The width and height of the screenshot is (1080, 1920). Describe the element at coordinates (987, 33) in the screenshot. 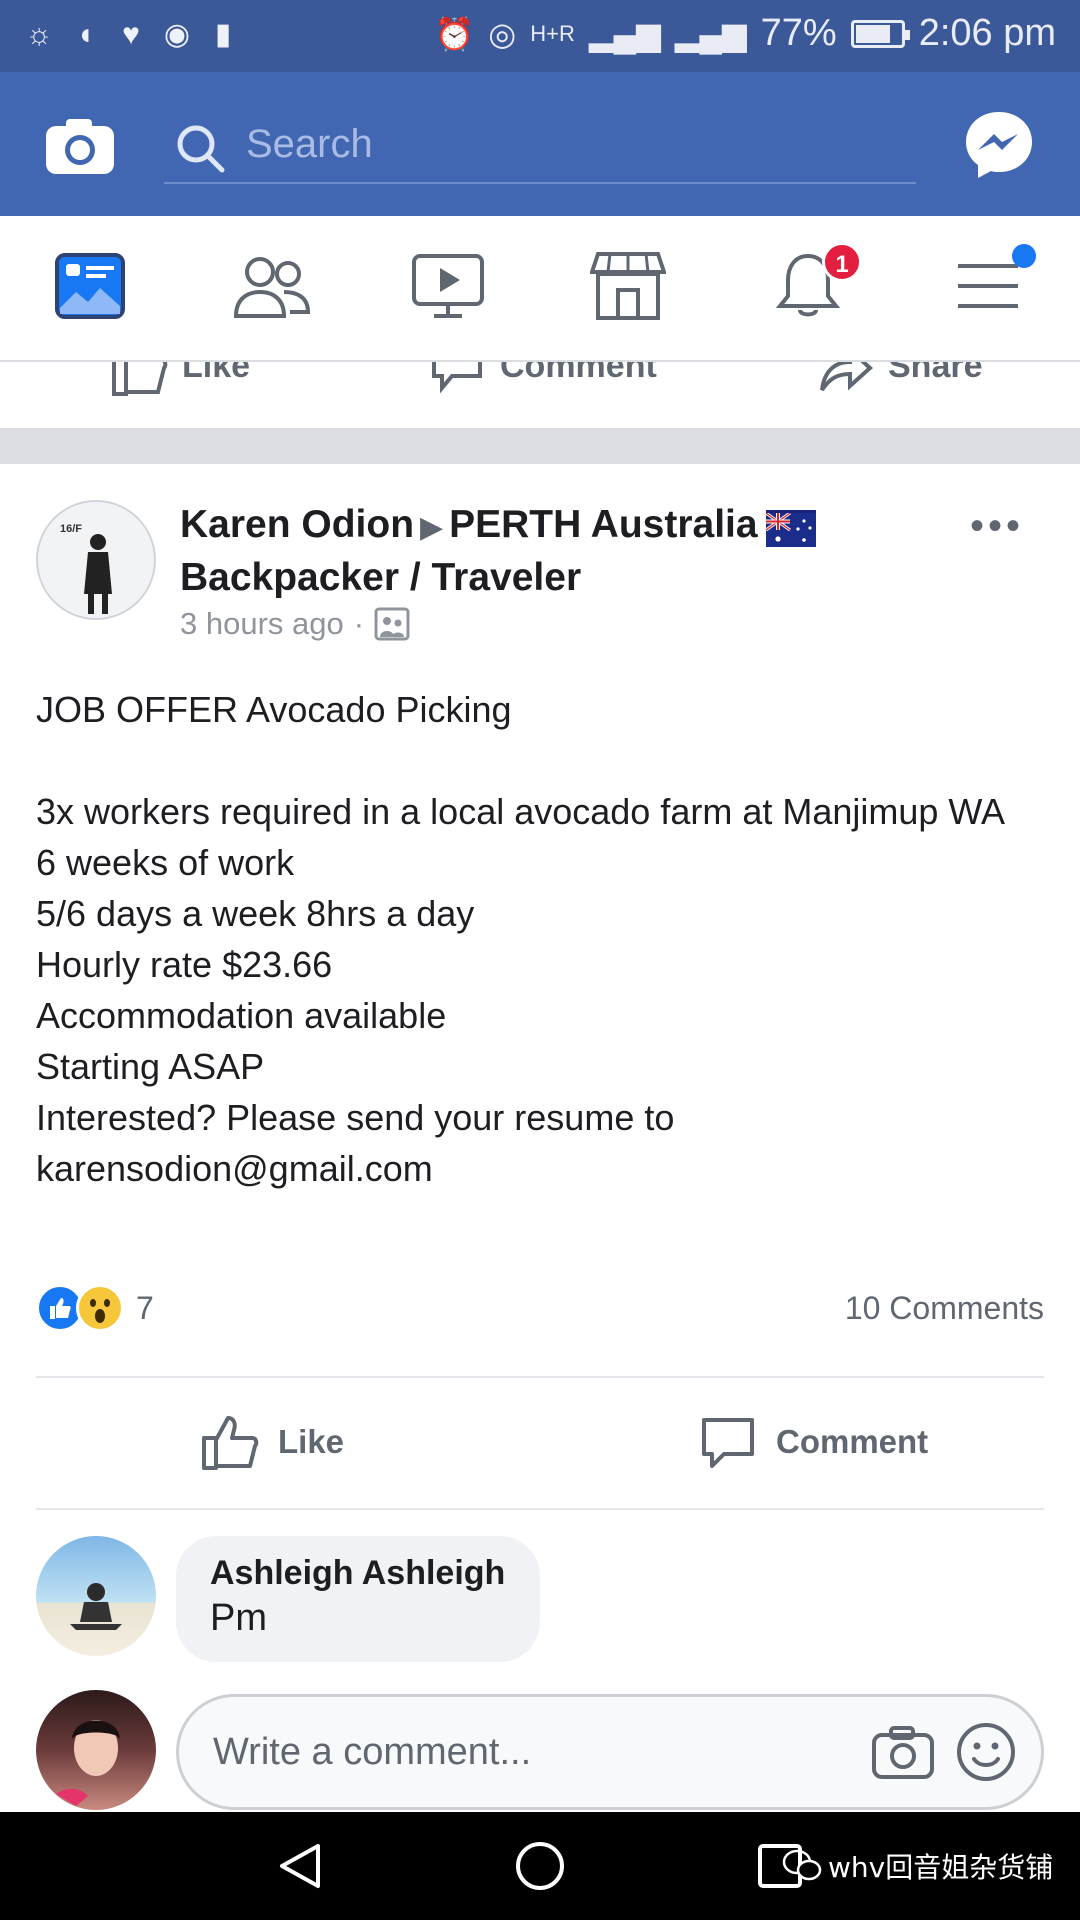

I see `clock: 2:06 pm` at that location.